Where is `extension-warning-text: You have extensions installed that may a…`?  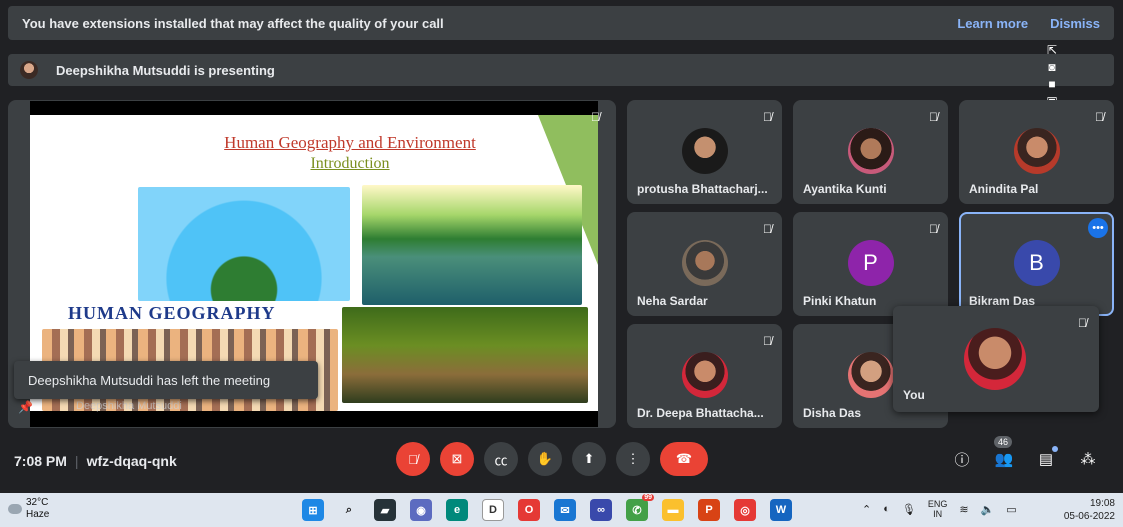 extension-warning-text: You have extensions installed that may a… is located at coordinates (233, 23).